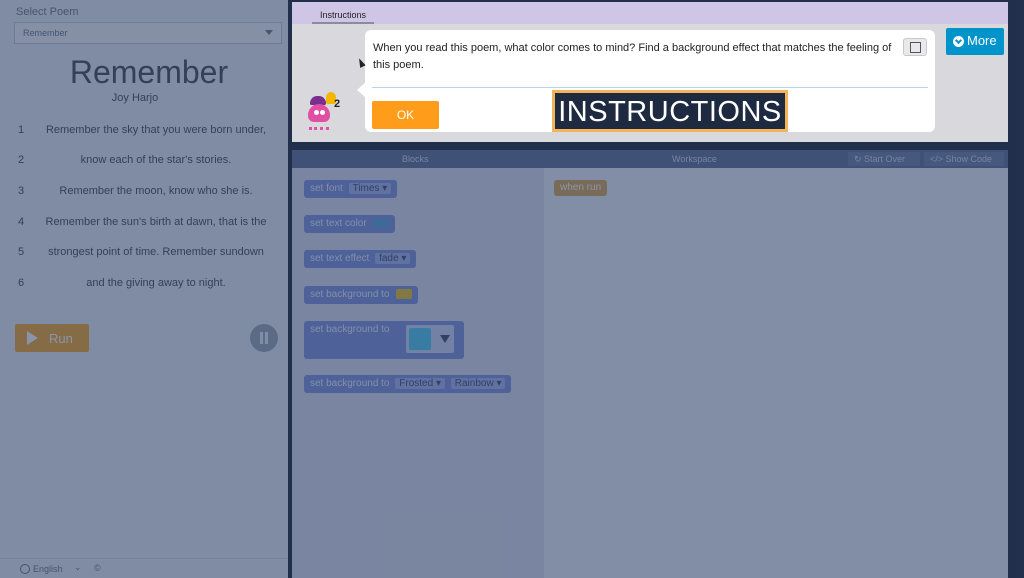 The image size is (1024, 578). I want to click on set-background-effect-block: set background to, so click(384, 340).